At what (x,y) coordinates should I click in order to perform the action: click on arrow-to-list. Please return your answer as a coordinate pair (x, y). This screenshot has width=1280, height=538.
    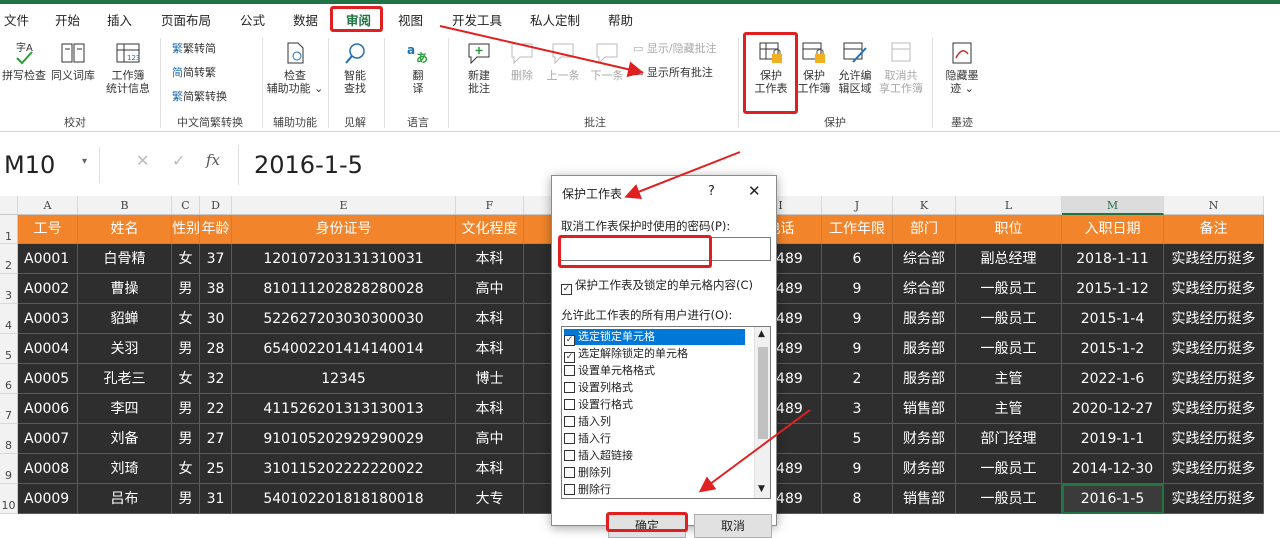
    Looking at the image, I should click on (754, 451).